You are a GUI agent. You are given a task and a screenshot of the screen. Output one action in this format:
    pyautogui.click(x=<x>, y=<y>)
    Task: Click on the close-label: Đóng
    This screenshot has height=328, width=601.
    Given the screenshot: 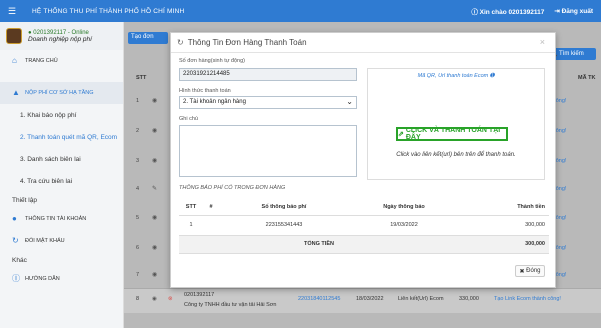 What is the action you would take?
    pyautogui.click(x=533, y=271)
    